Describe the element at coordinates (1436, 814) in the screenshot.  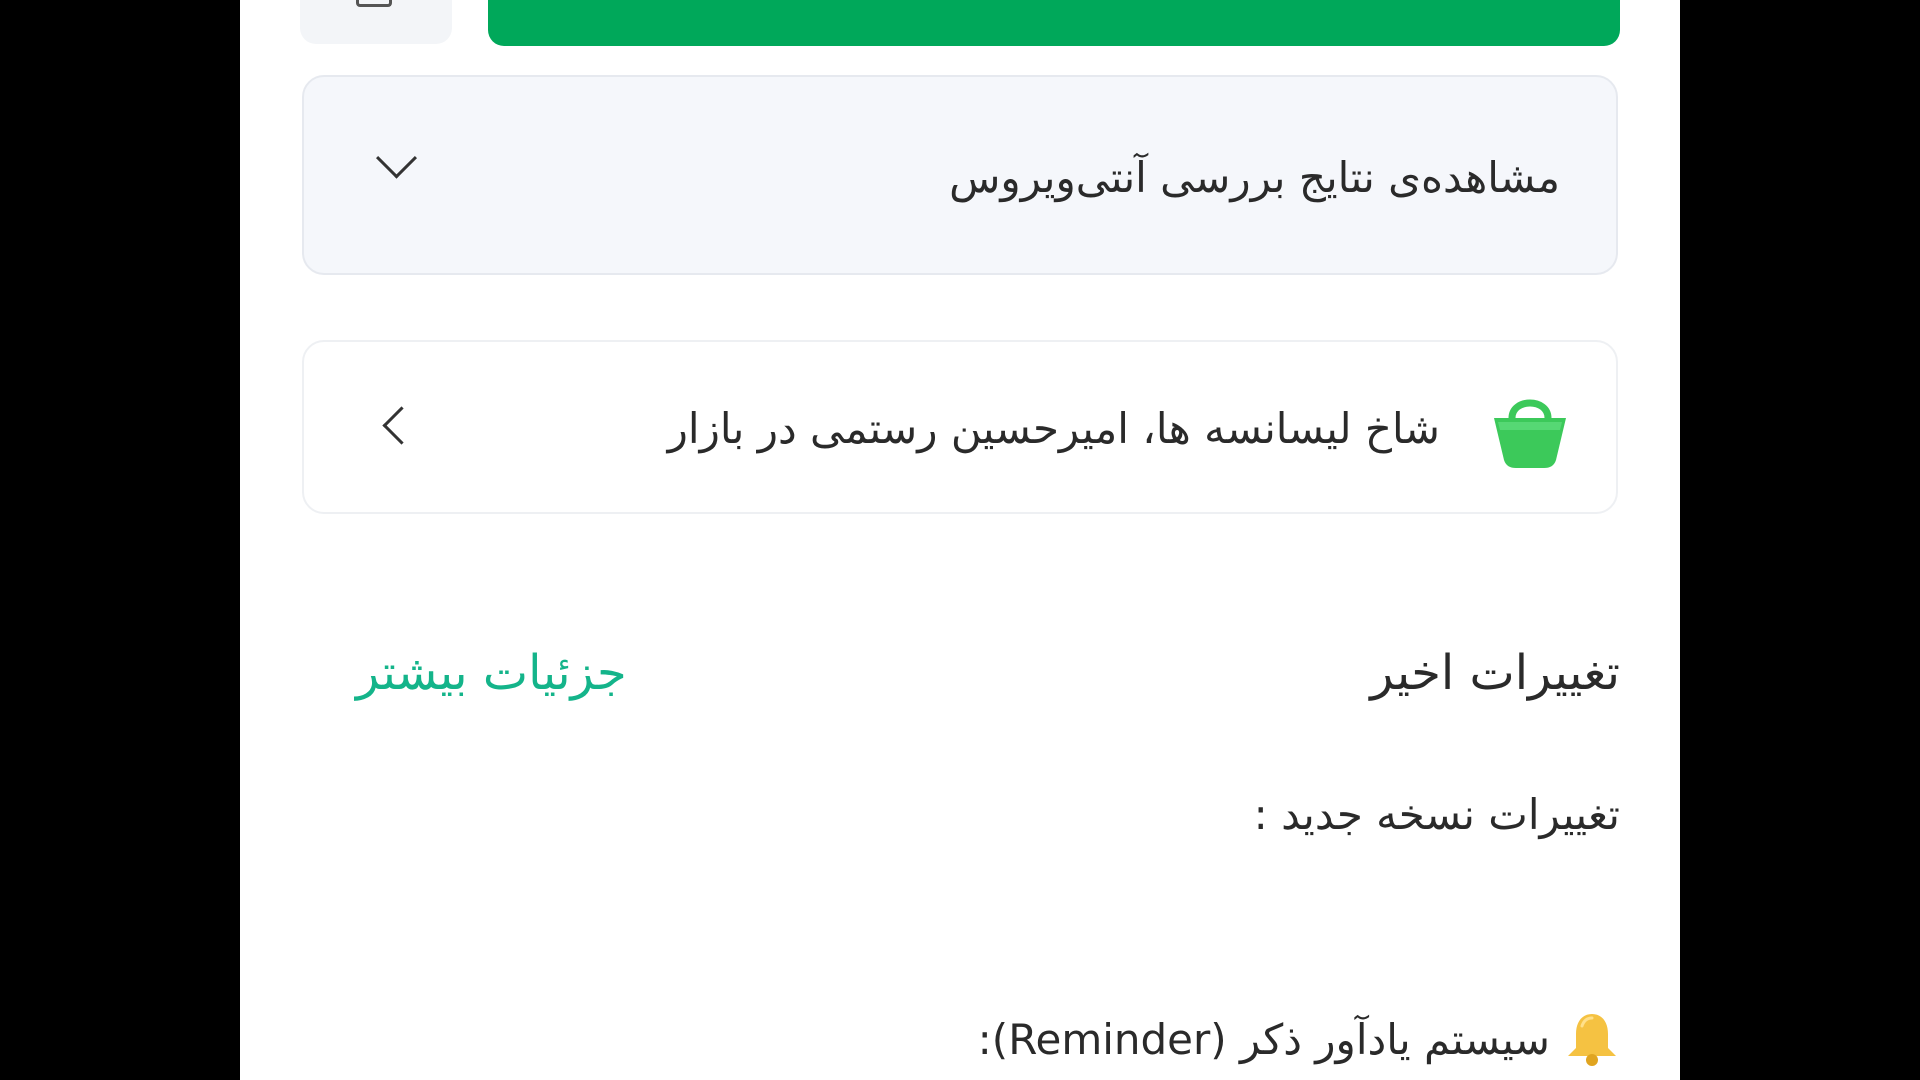
I see `new-version-changes-heading: تغییرات نسخه جدید :` at that location.